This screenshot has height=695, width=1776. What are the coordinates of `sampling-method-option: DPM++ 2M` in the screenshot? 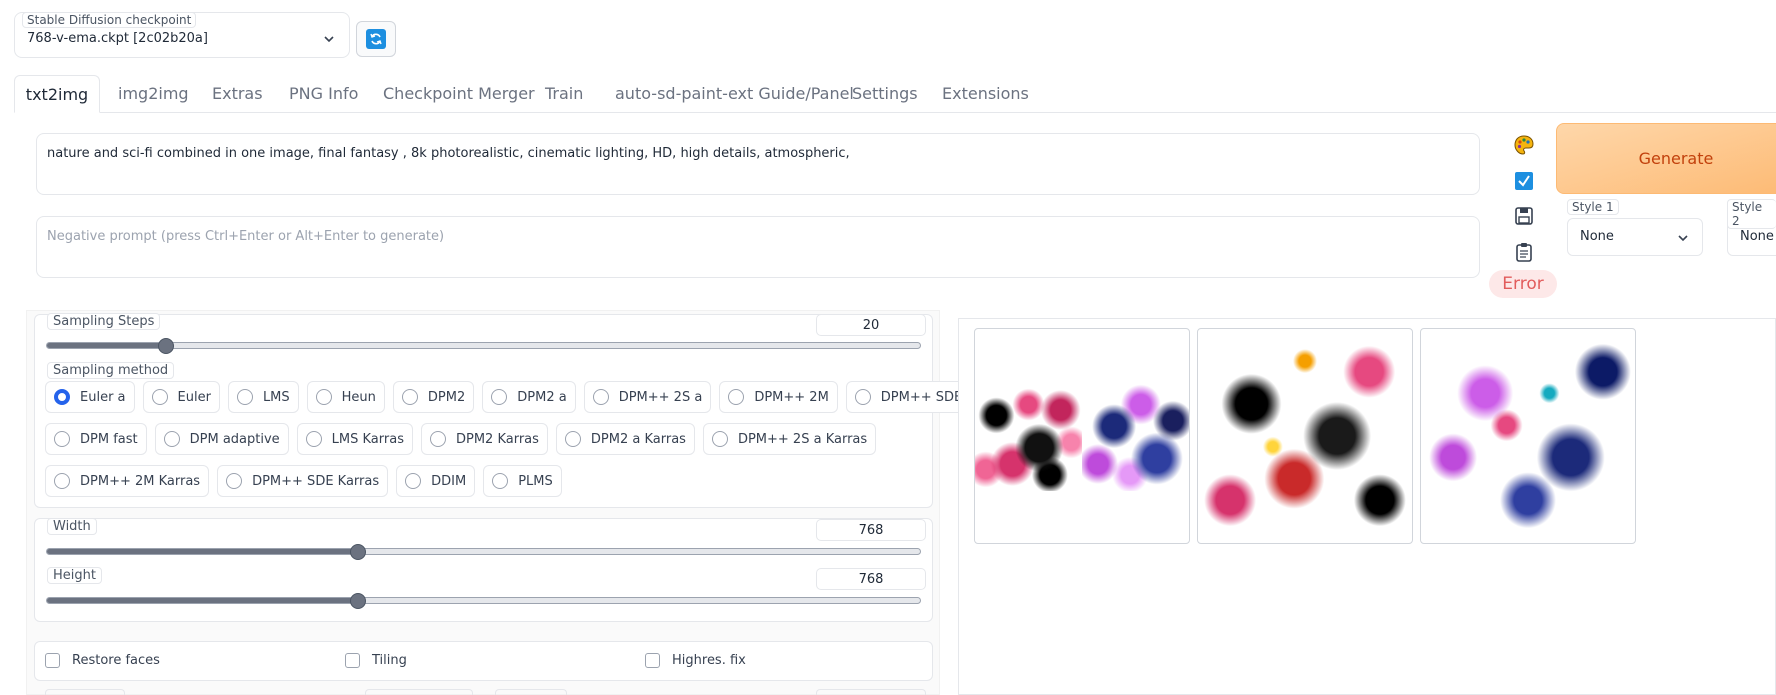 It's located at (778, 397).